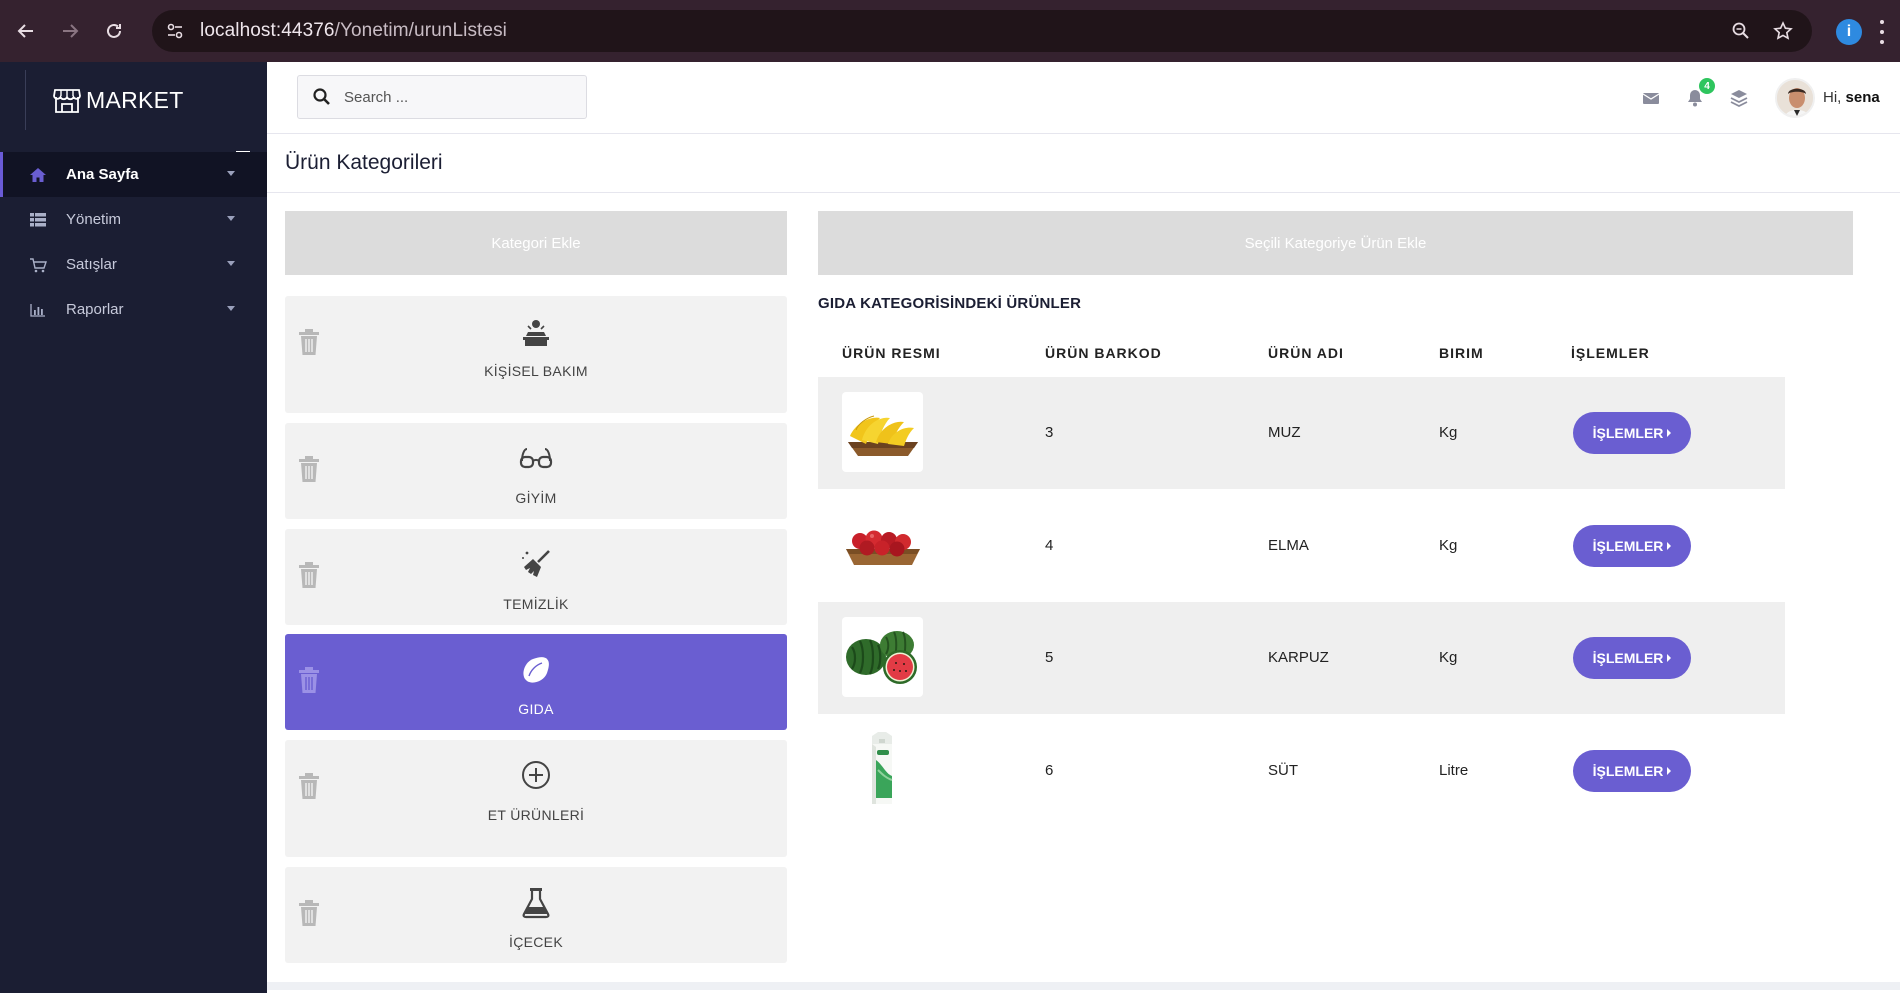  Describe the element at coordinates (1083, 192) in the screenshot. I see `divider` at that location.